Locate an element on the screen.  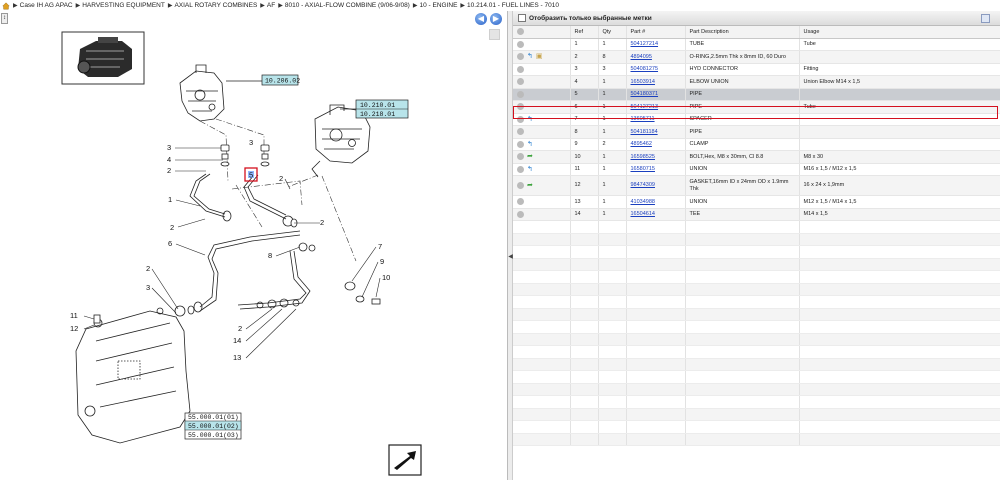
breadcrumb-item-brand: Case IH AG APAC is located at coordinates (46, 5).